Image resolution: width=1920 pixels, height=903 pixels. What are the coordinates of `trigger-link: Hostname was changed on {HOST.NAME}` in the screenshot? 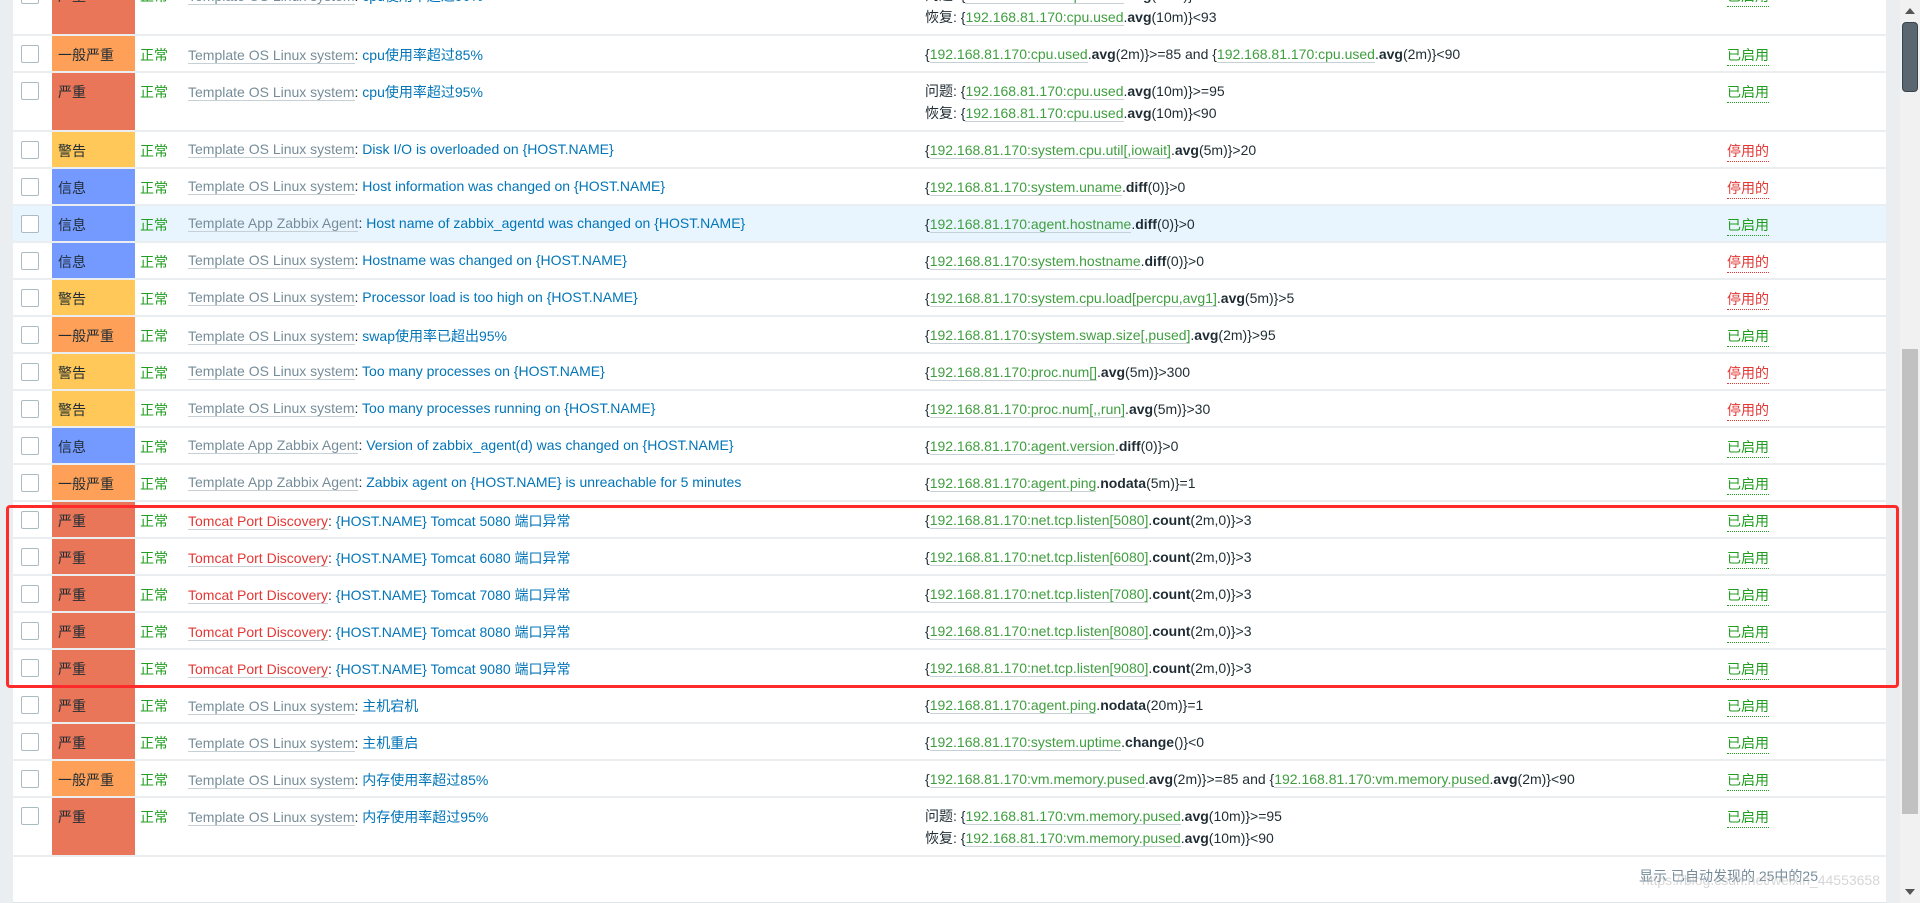 It's located at (494, 260).